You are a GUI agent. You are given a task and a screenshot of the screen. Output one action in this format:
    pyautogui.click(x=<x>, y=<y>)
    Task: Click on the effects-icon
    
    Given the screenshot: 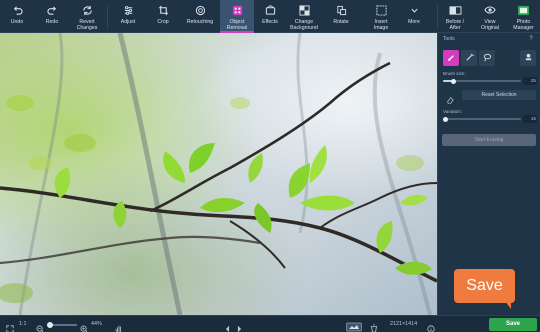 What is the action you would take?
    pyautogui.click(x=270, y=10)
    